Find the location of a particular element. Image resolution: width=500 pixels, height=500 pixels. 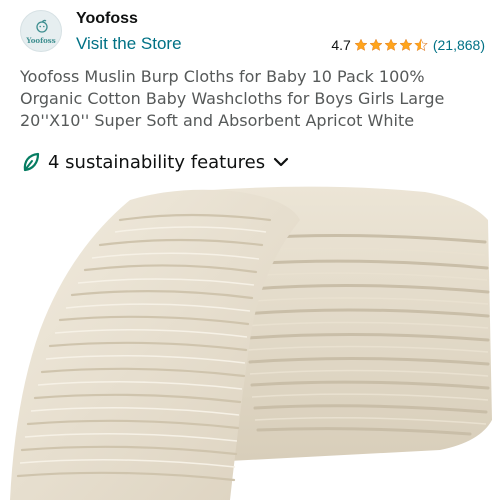

logo-wordmark: Yoofoss is located at coordinates (41, 40).